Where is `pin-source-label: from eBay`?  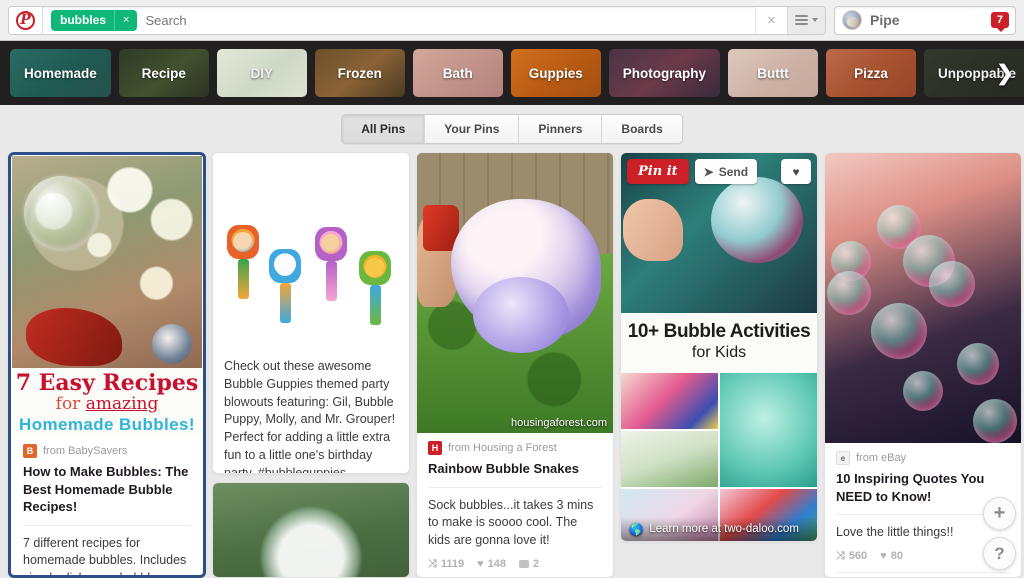 pin-source-label: from eBay is located at coordinates (881, 458).